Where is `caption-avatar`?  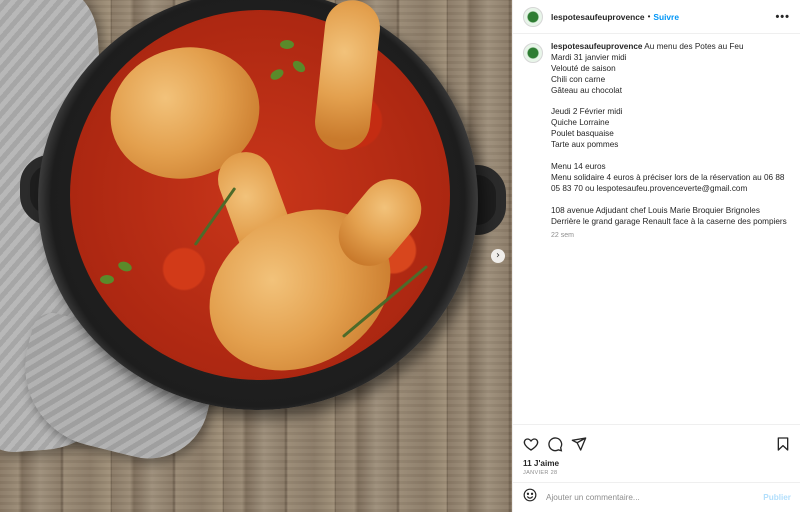 caption-avatar is located at coordinates (533, 53).